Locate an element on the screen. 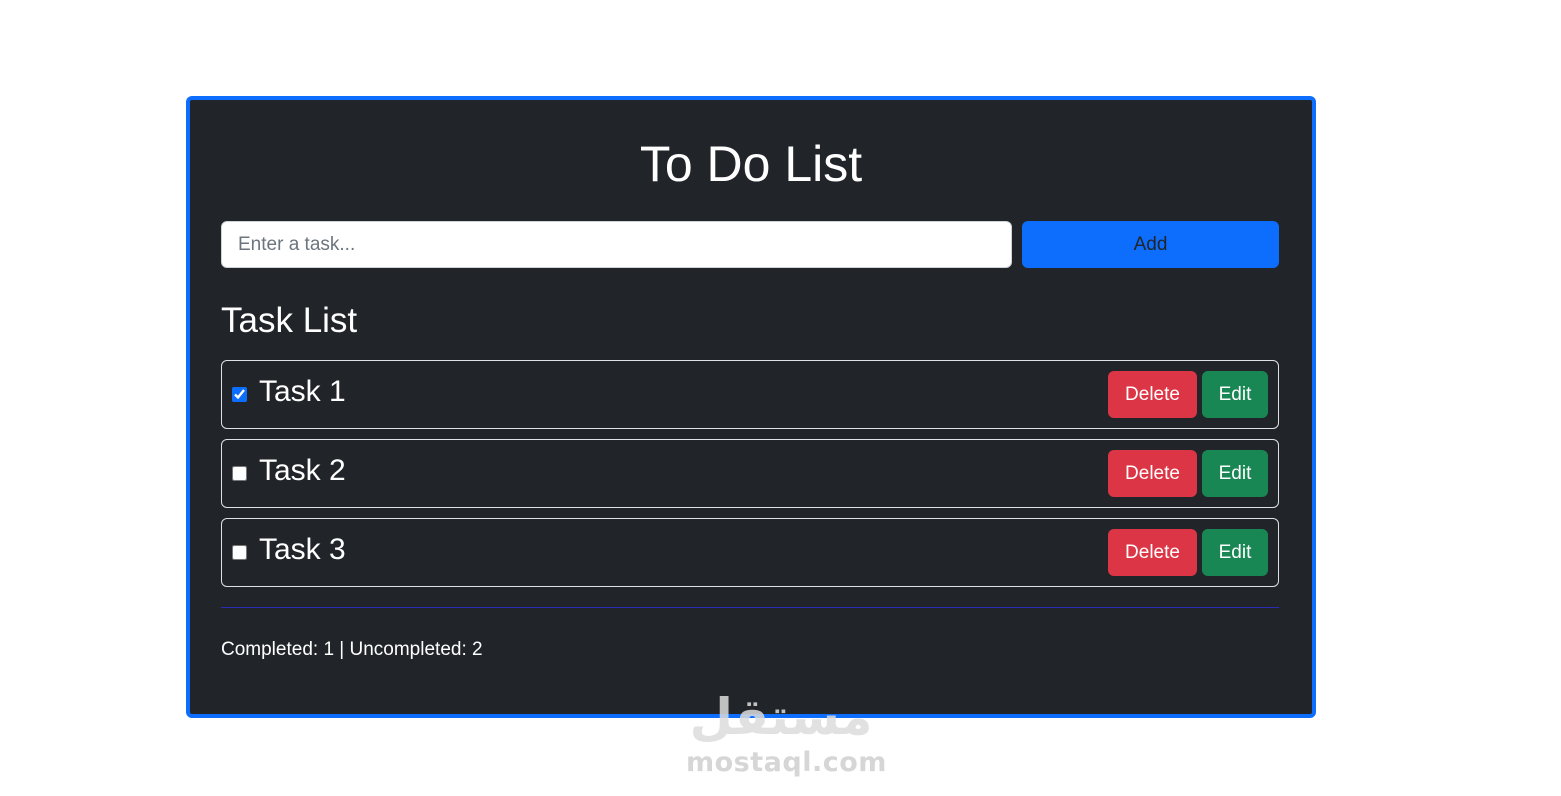 The height and width of the screenshot is (796, 1561). add-button: Add is located at coordinates (1150, 244).